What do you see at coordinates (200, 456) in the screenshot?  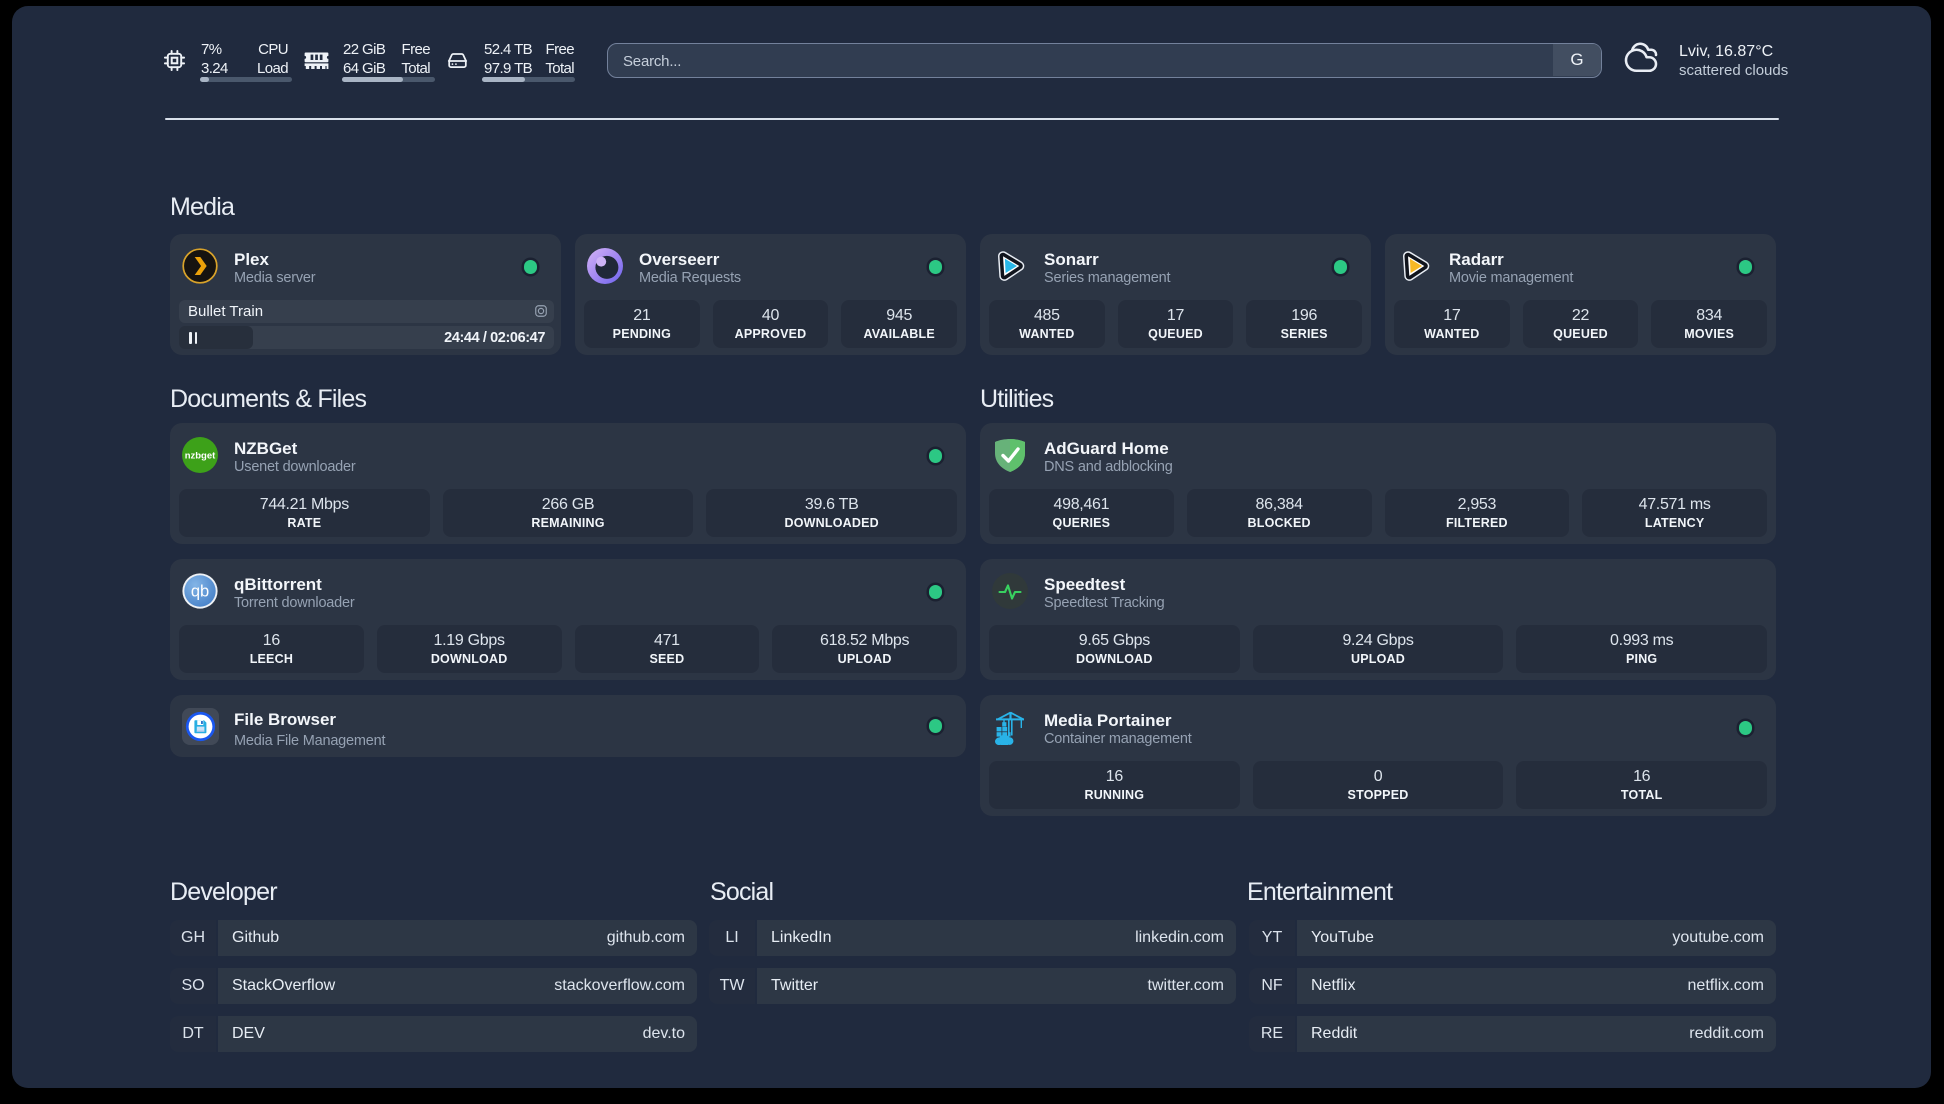 I see `svg-text: nzbget` at bounding box center [200, 456].